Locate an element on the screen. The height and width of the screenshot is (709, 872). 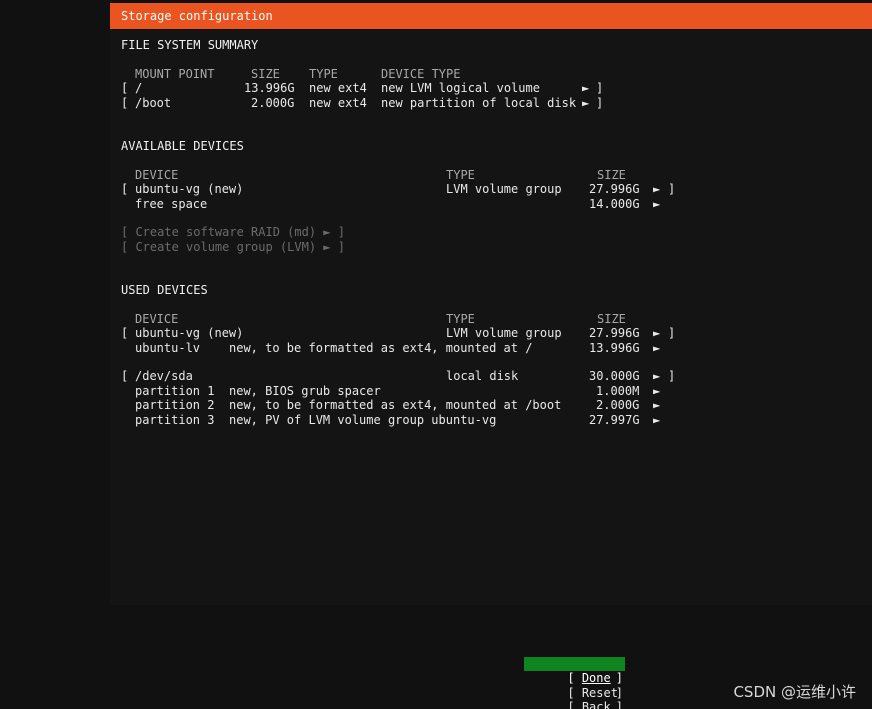
size-value: 27.997G is located at coordinates (614, 420).